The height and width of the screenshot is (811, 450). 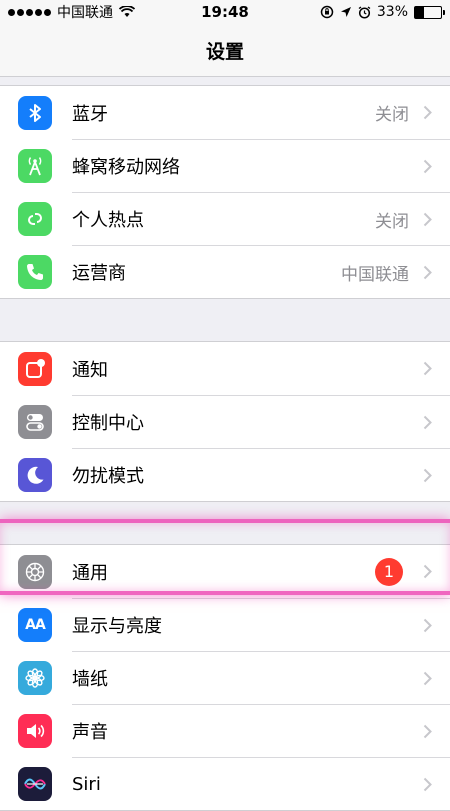 What do you see at coordinates (108, 423) in the screenshot?
I see `settings-row-label: 控制中心` at bounding box center [108, 423].